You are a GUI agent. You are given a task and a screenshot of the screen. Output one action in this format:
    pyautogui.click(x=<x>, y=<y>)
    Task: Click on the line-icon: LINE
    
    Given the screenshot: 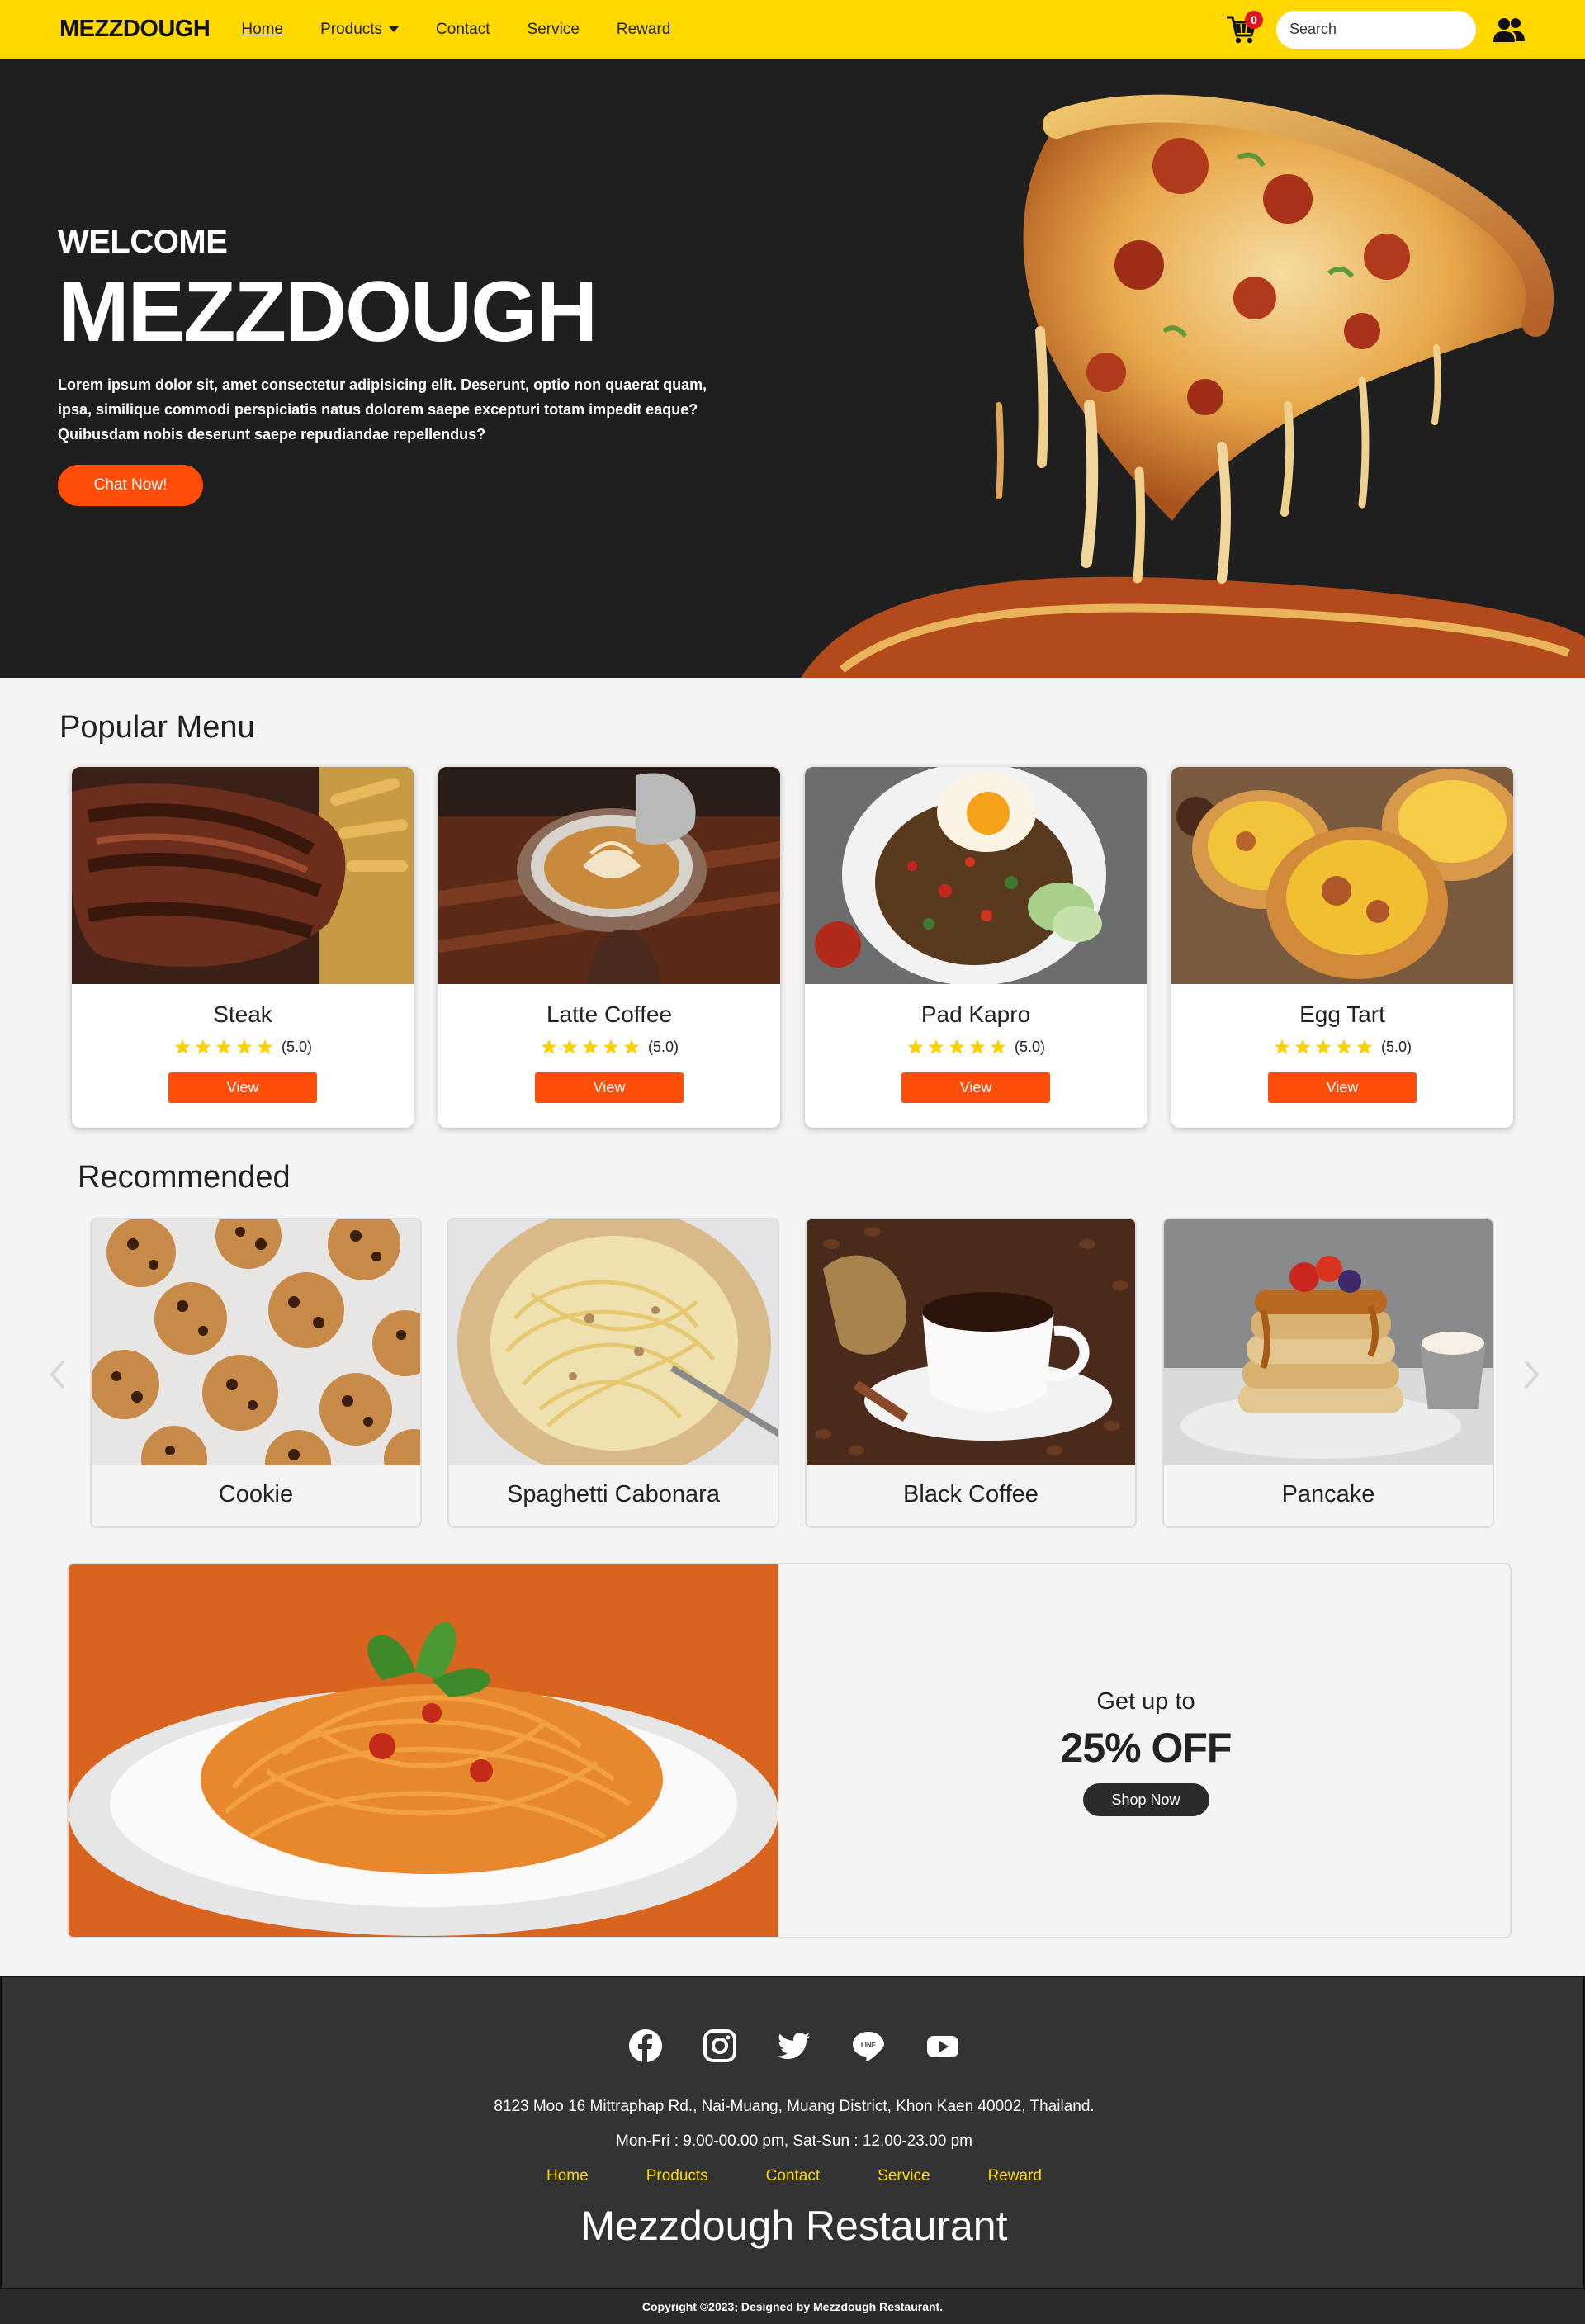 What is the action you would take?
    pyautogui.click(x=869, y=2046)
    